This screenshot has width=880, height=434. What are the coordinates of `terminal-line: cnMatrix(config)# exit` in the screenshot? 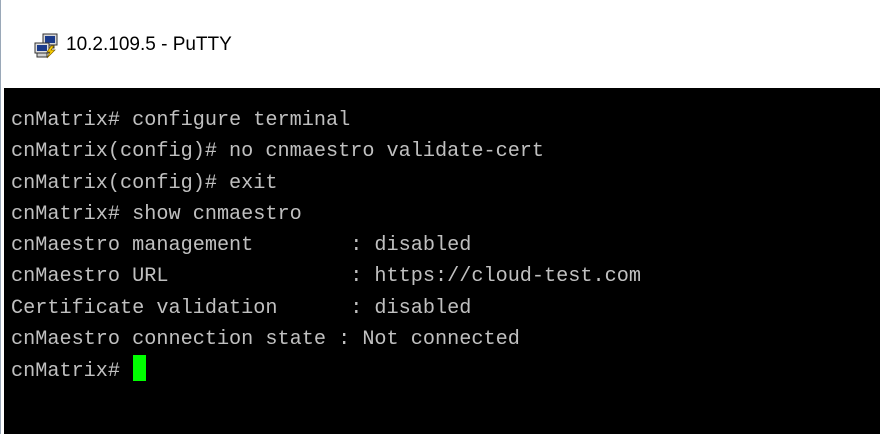 It's located at (144, 183).